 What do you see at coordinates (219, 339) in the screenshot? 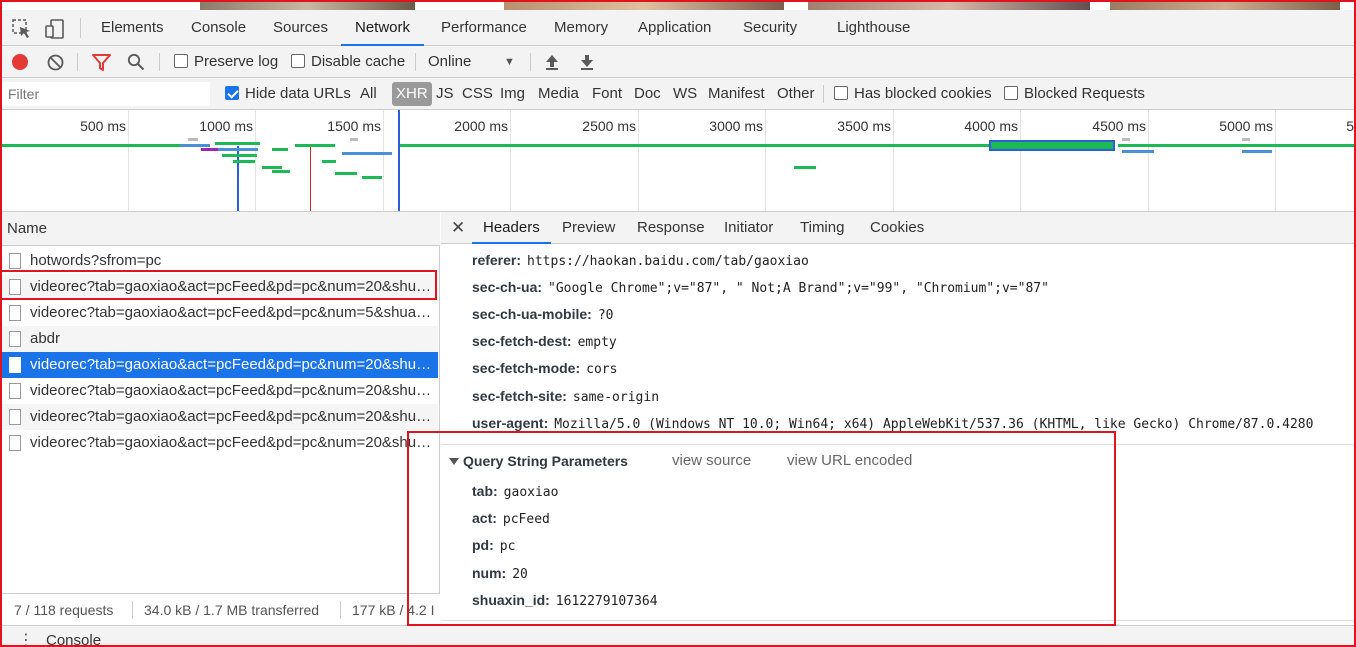
I see `request-row: abdr` at bounding box center [219, 339].